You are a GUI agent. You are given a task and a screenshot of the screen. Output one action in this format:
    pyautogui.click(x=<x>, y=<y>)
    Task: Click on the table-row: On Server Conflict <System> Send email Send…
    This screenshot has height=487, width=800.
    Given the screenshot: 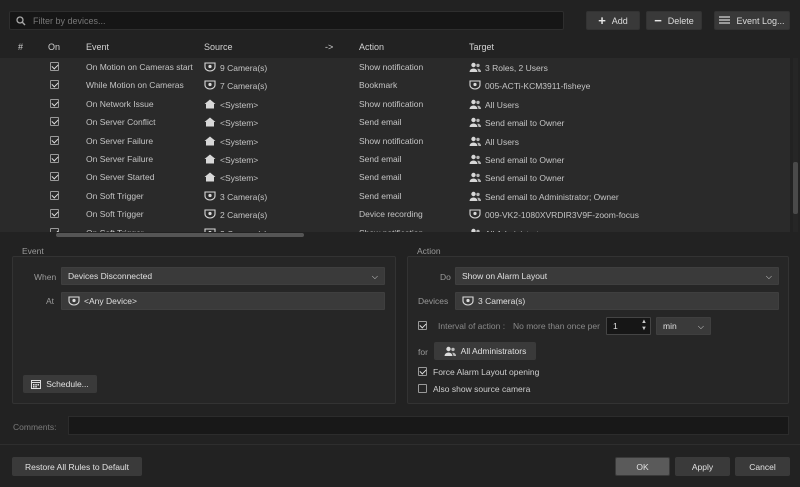 What is the action you would take?
    pyautogui.click(x=395, y=122)
    